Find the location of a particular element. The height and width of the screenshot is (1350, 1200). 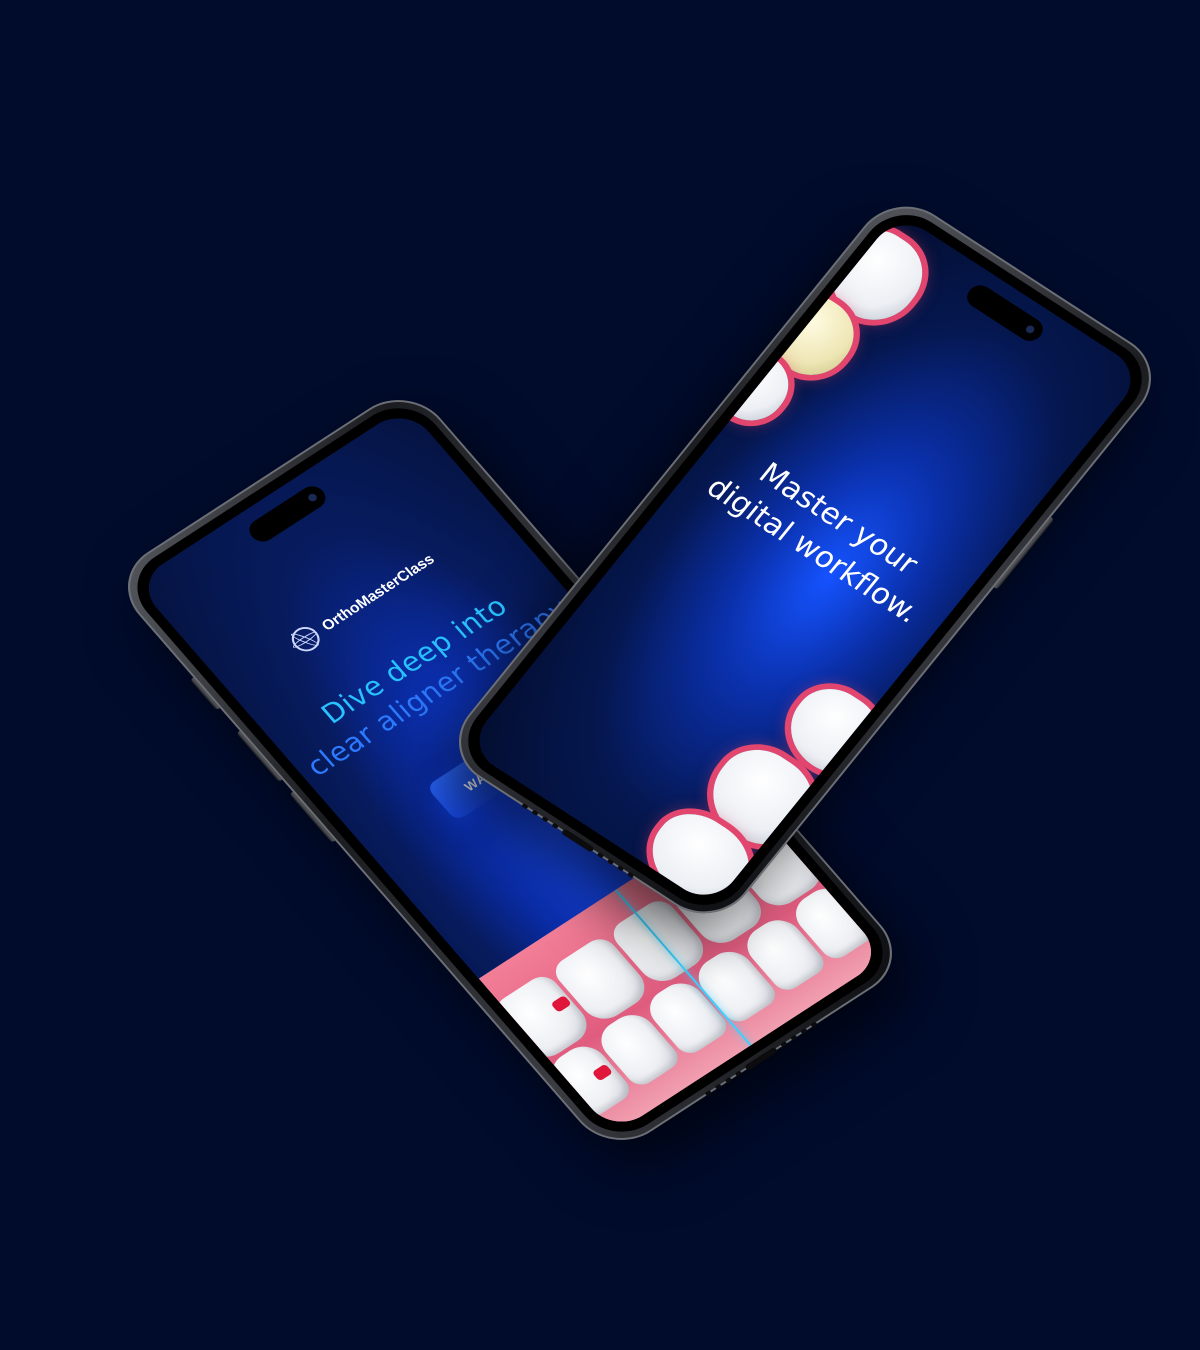

hero-headline: Master your digital workflow. is located at coordinates (825, 535).